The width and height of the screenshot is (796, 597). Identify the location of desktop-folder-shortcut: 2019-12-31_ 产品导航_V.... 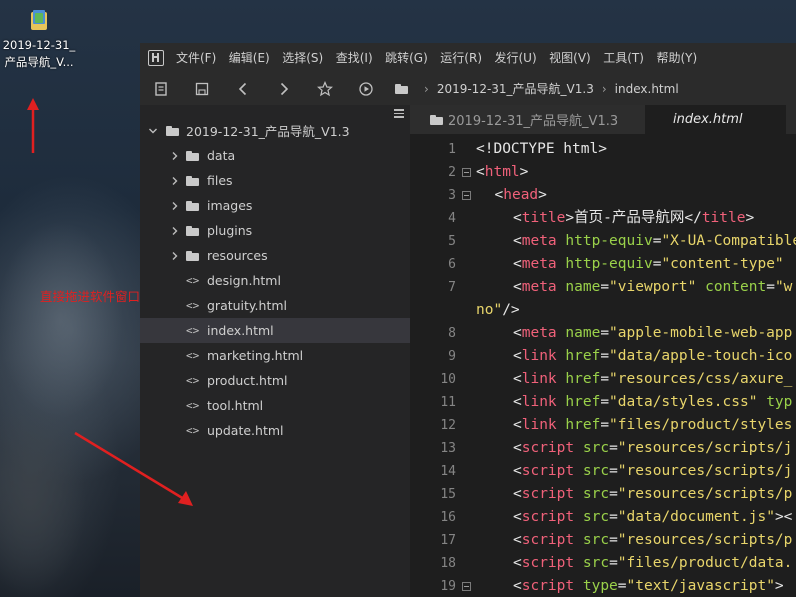
(39, 38).